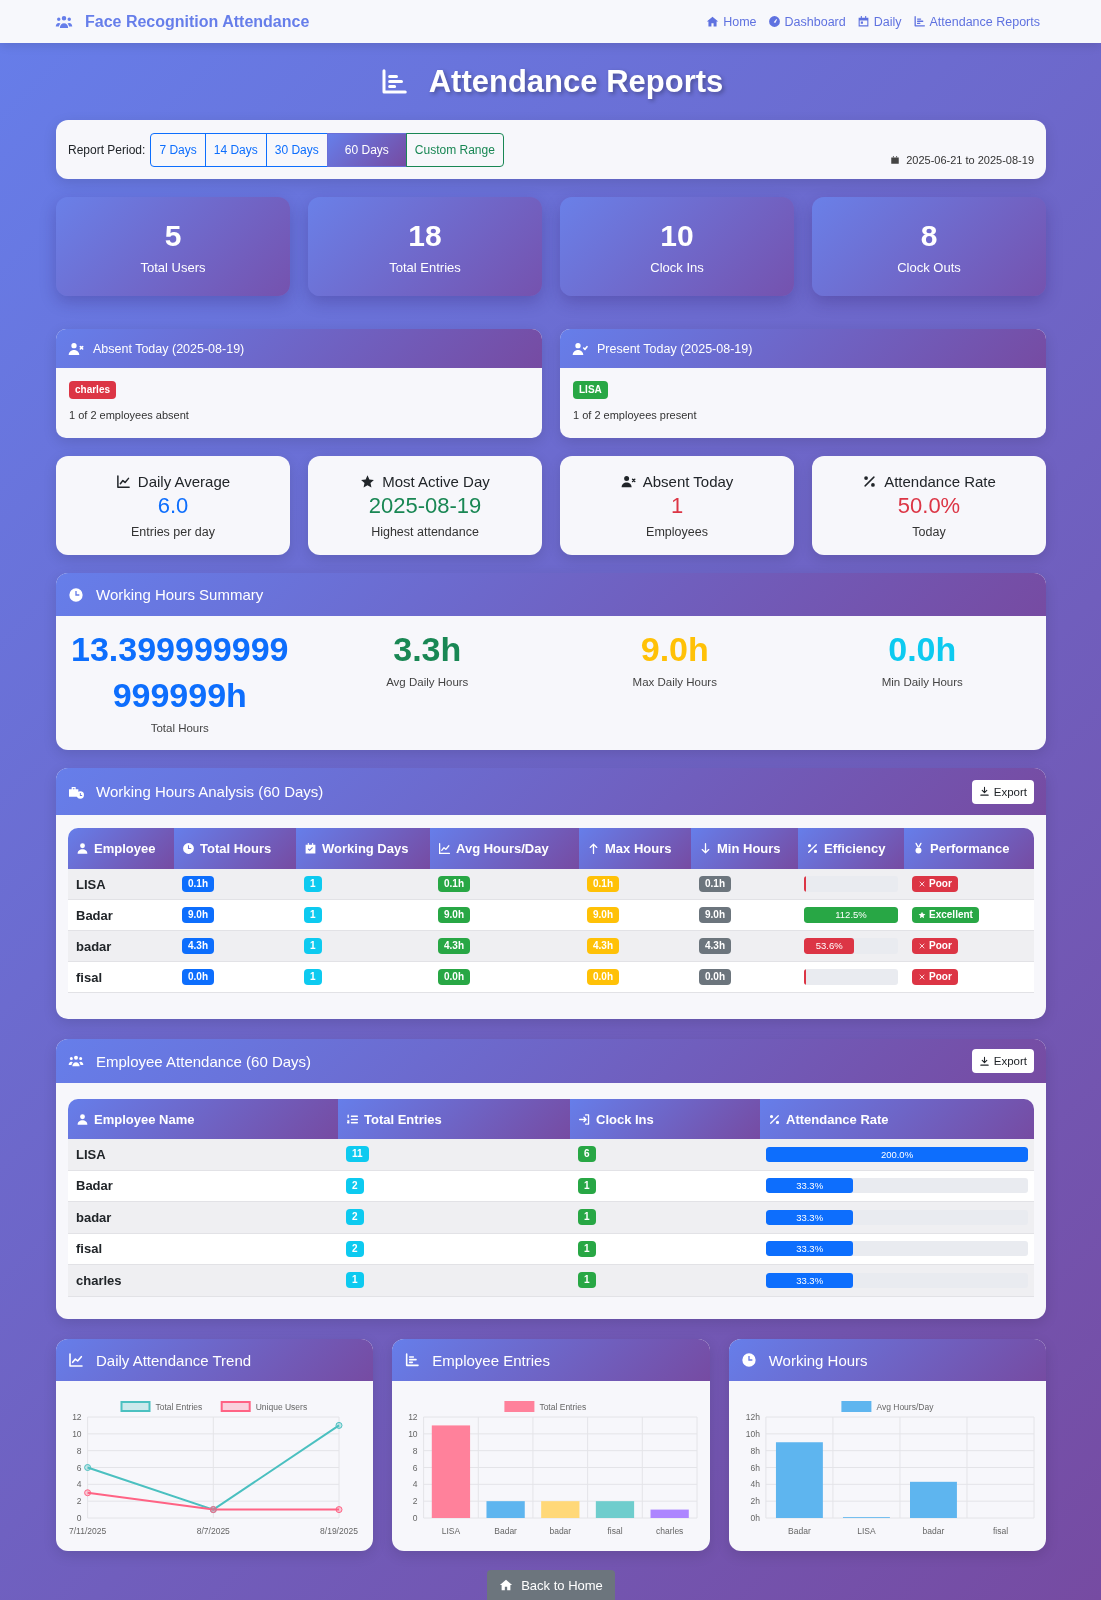  Describe the element at coordinates (677, 505) in the screenshot. I see `metric-value: 1` at that location.